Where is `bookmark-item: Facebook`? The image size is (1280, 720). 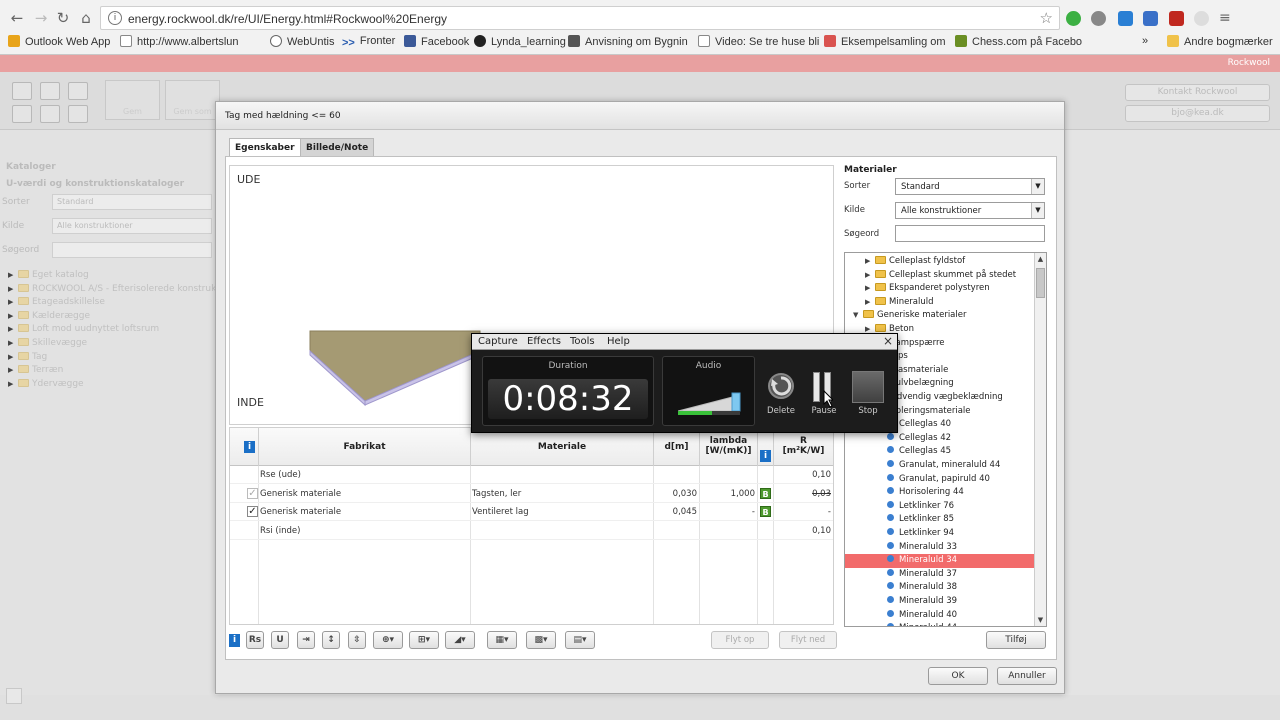
bookmark-item: Facebook is located at coordinates (436, 41).